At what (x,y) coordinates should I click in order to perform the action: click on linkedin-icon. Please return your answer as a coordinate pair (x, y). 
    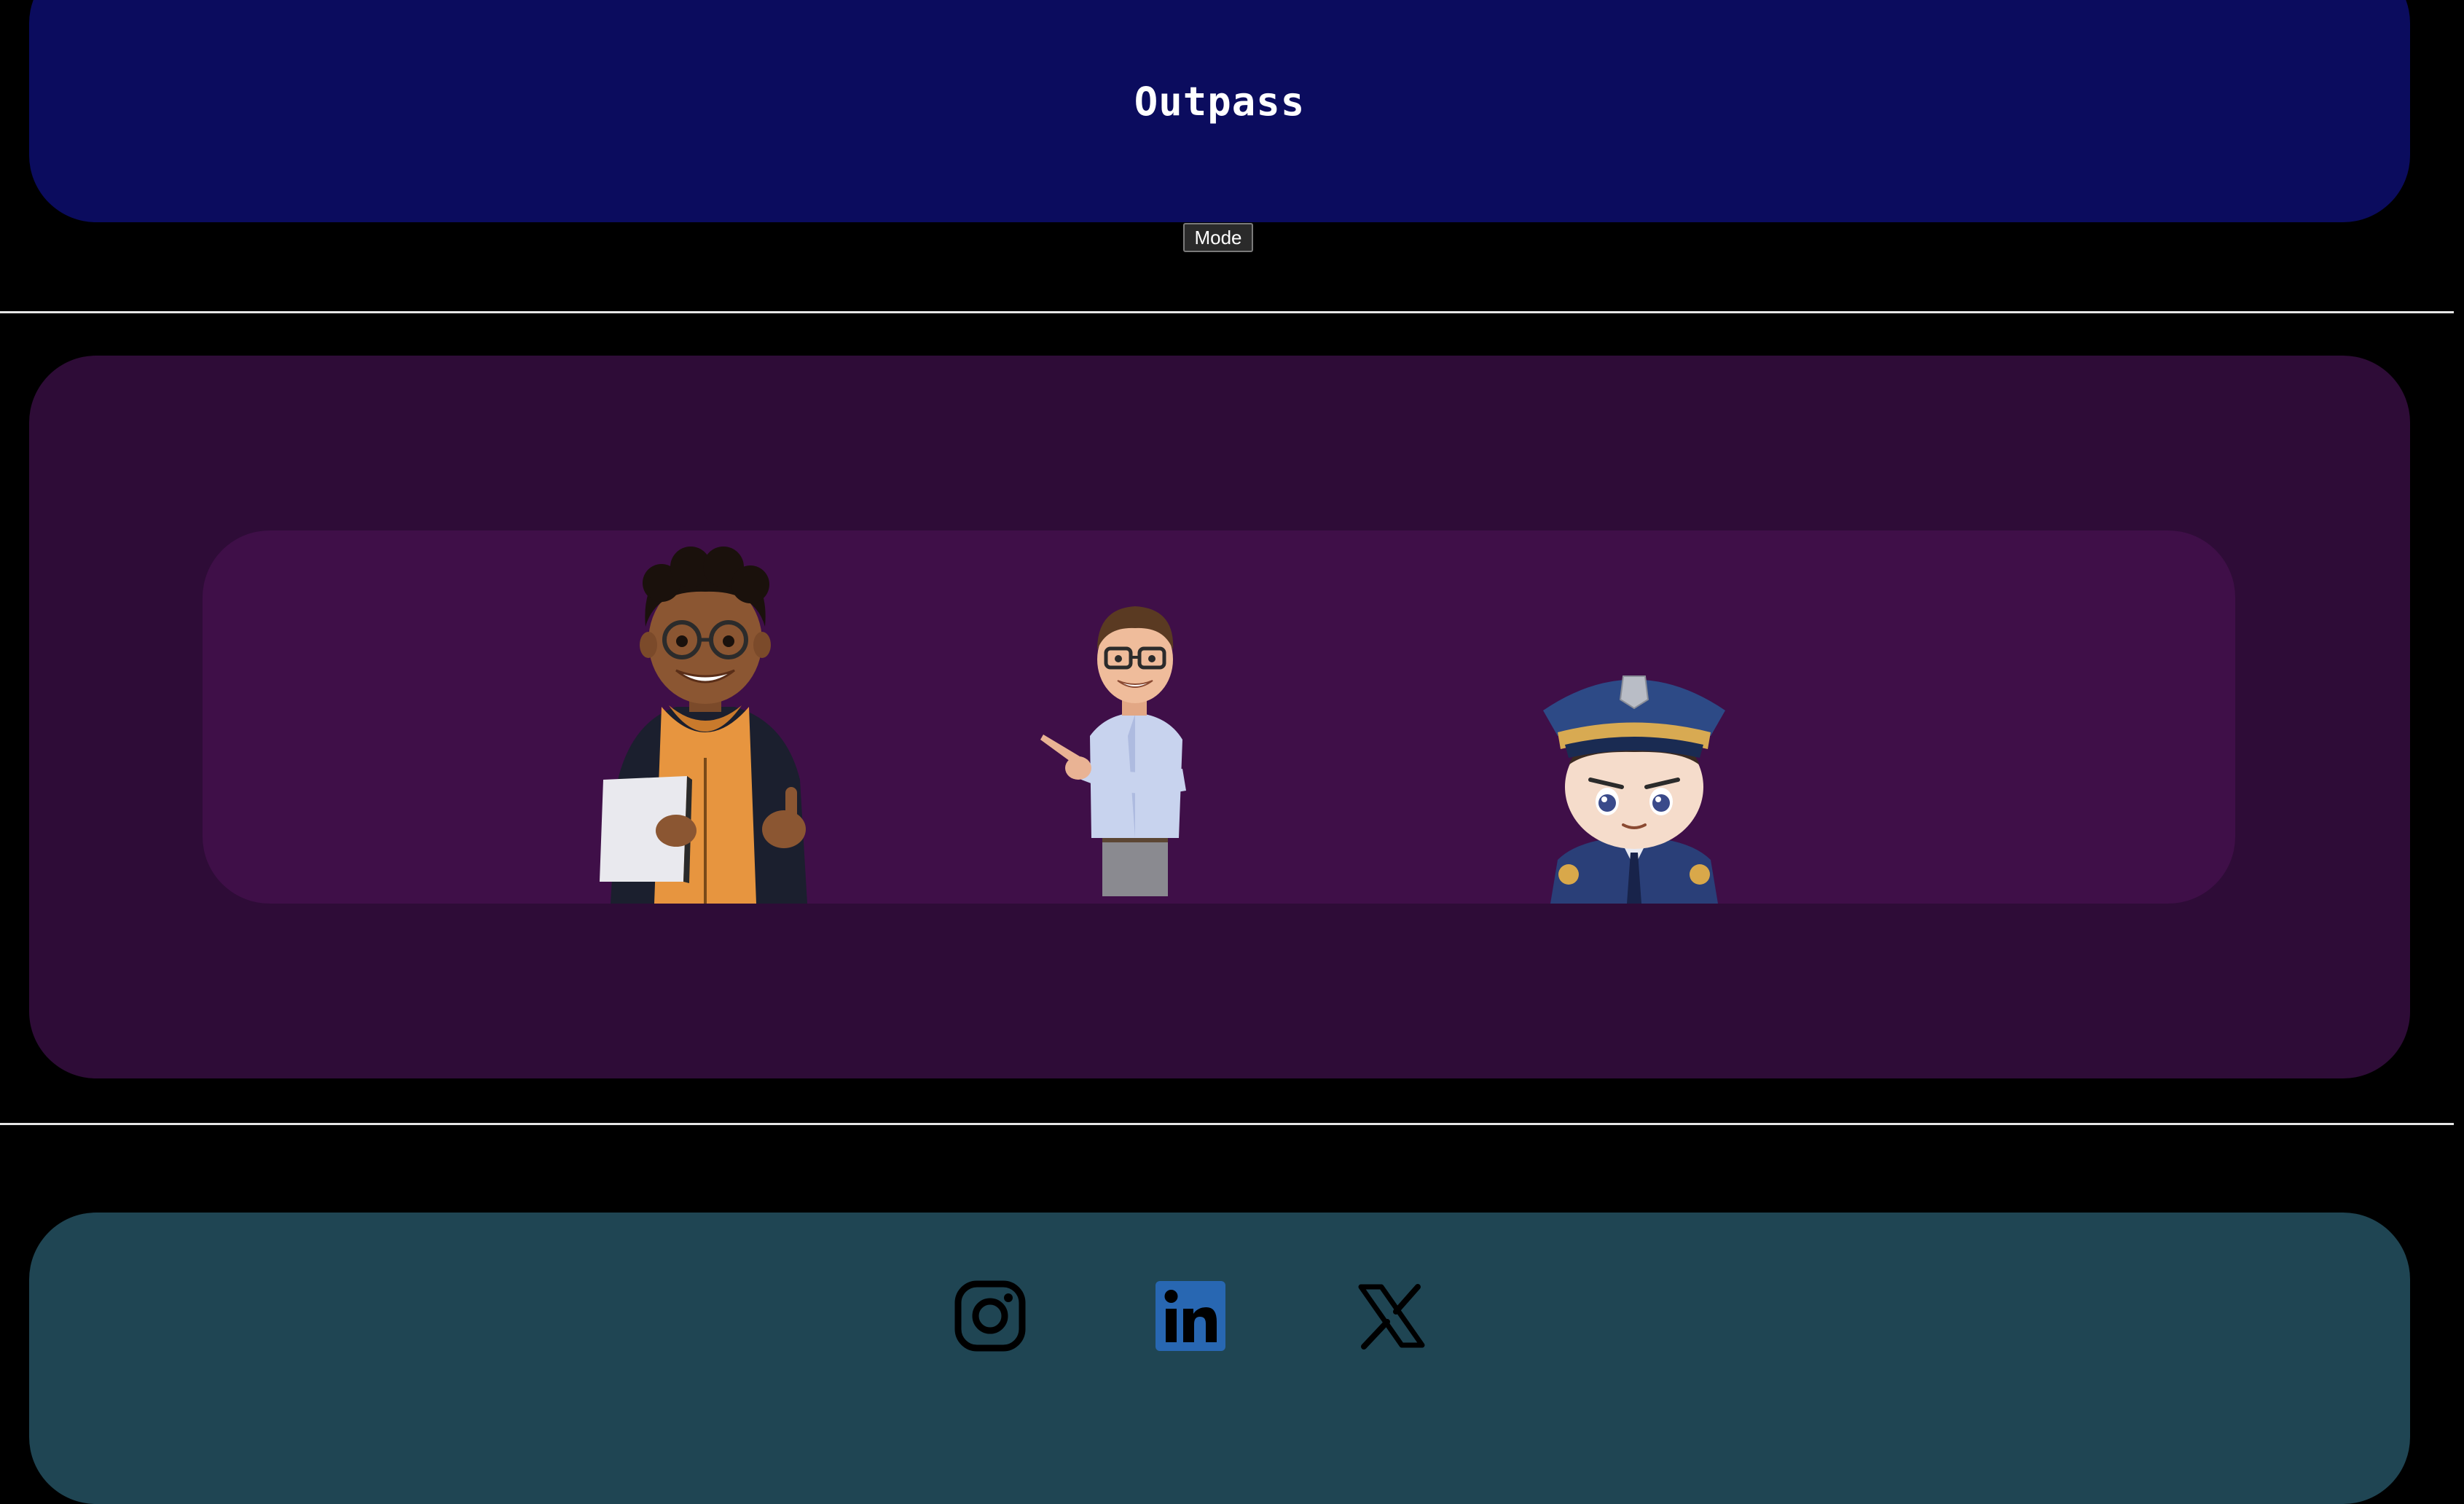
    Looking at the image, I should click on (1190, 1316).